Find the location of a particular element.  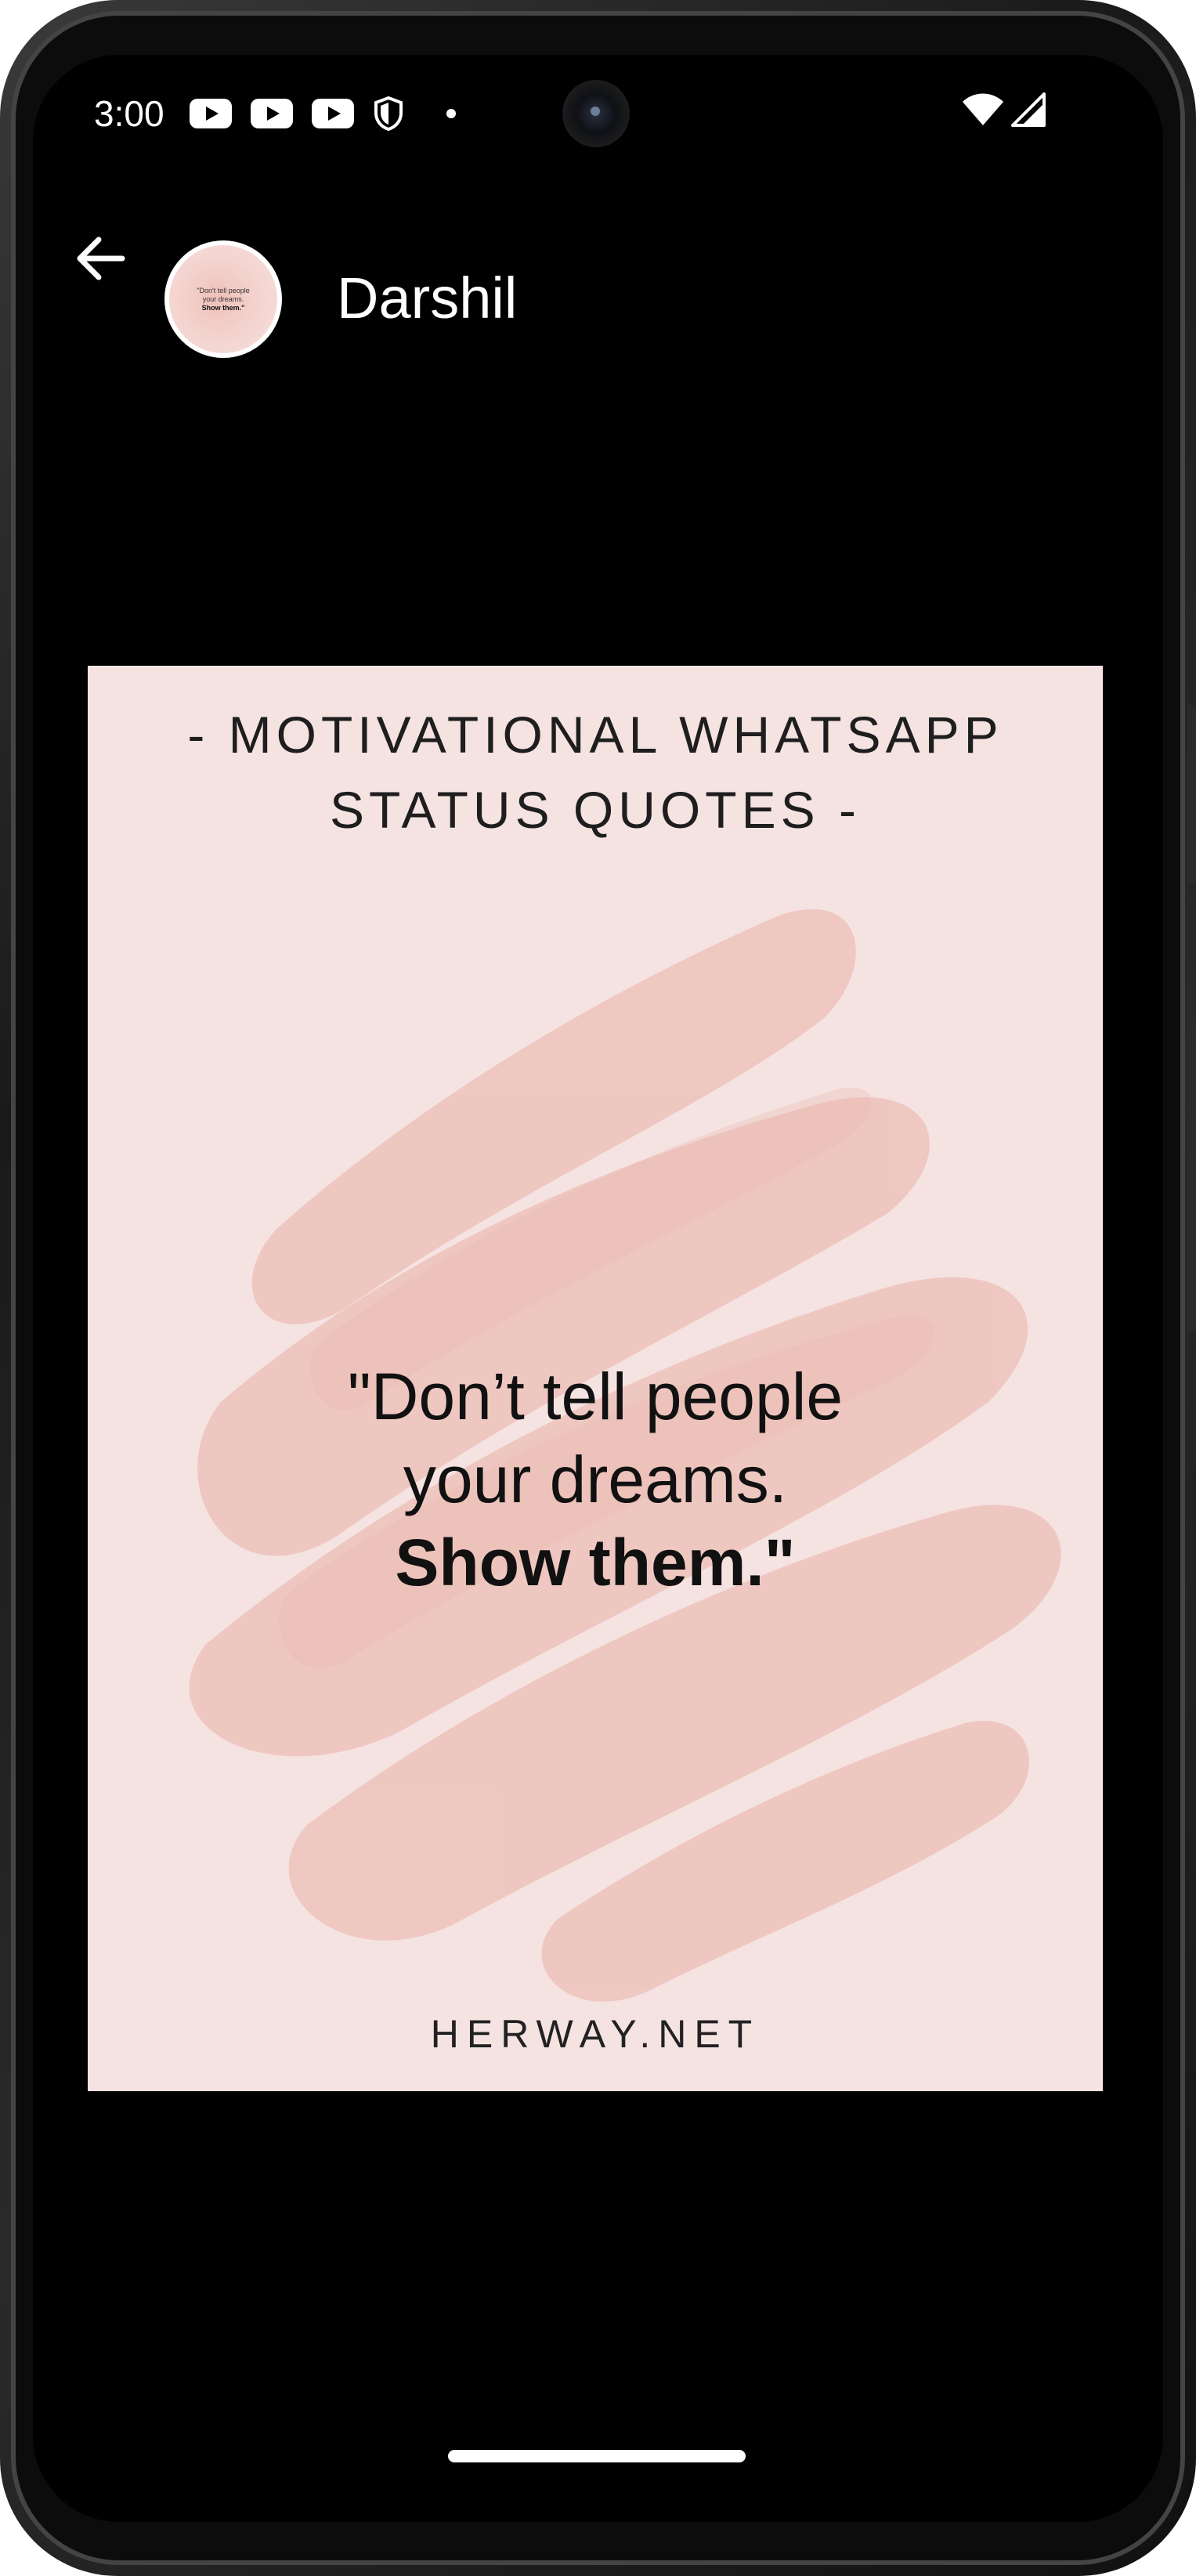

quote-text: your dreams. is located at coordinates (595, 1479).